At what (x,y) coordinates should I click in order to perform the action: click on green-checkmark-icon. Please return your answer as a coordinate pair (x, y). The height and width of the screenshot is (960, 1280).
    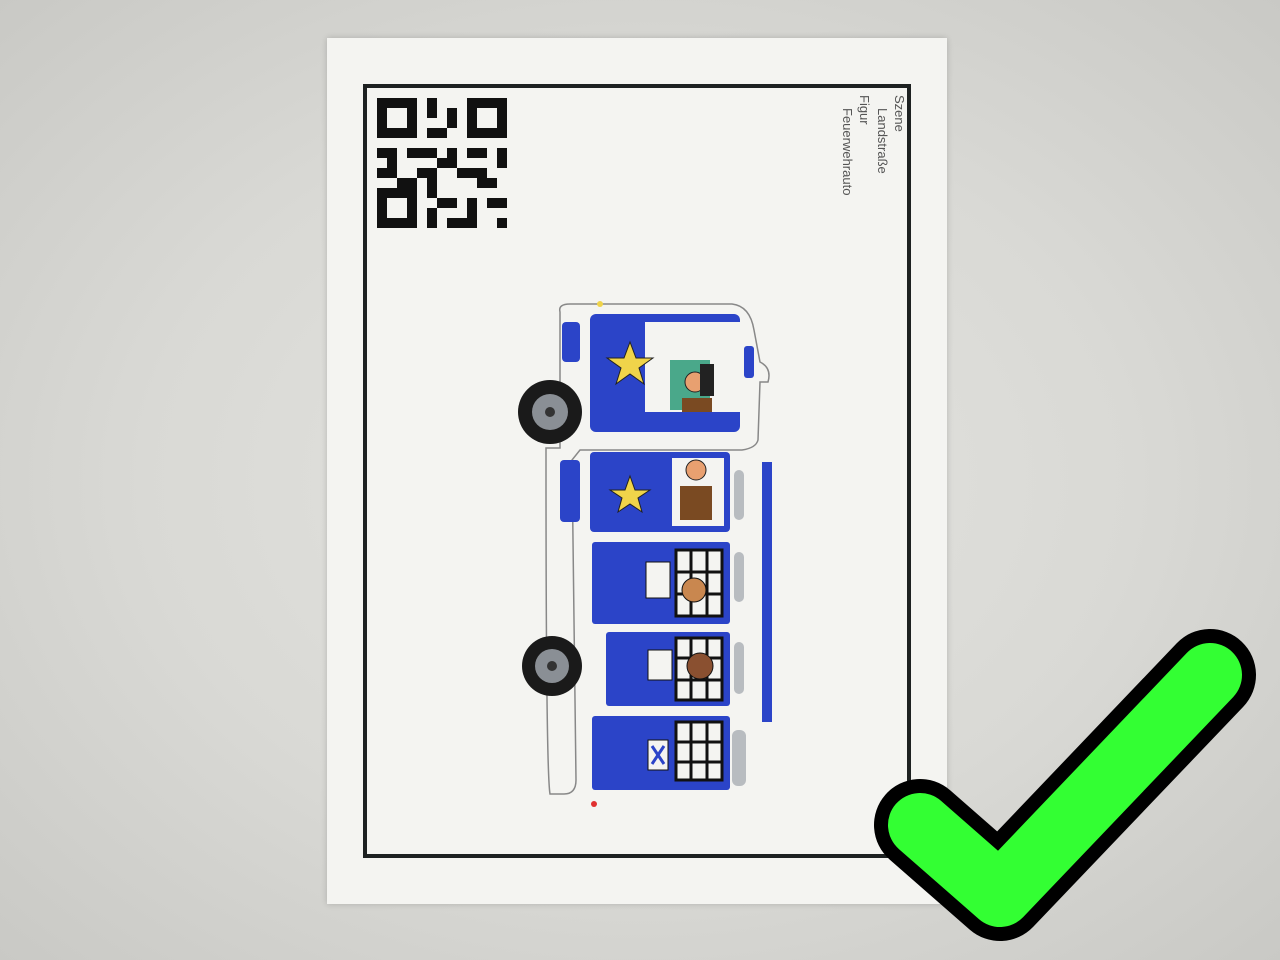
    Looking at the image, I should click on (1065, 785).